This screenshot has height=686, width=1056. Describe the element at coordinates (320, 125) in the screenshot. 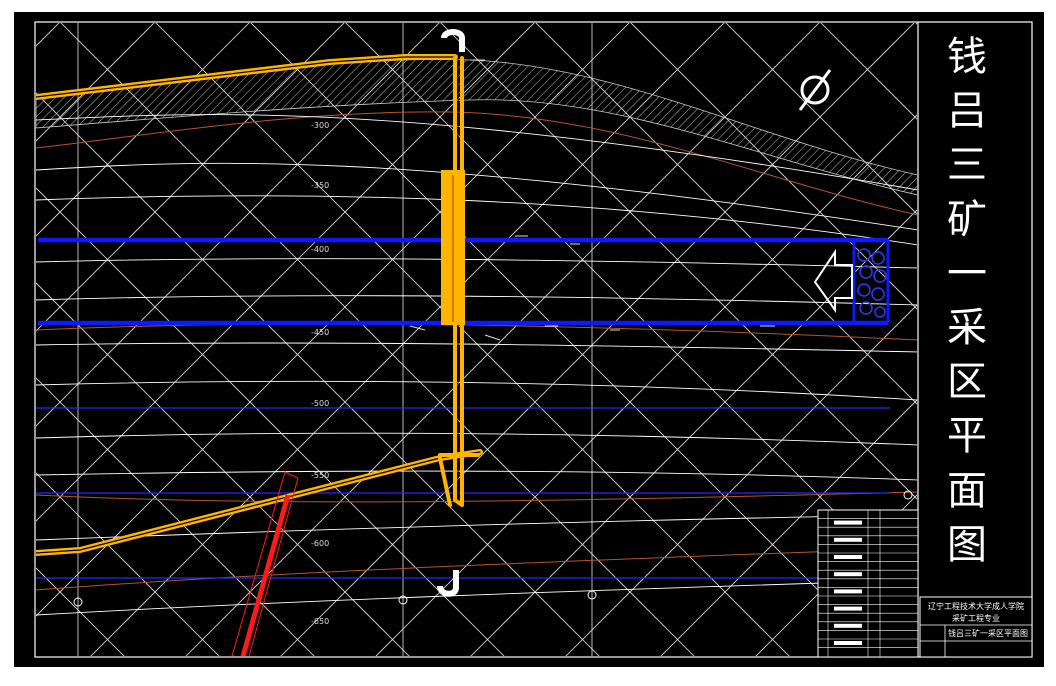

I see `contour-label: -300` at that location.